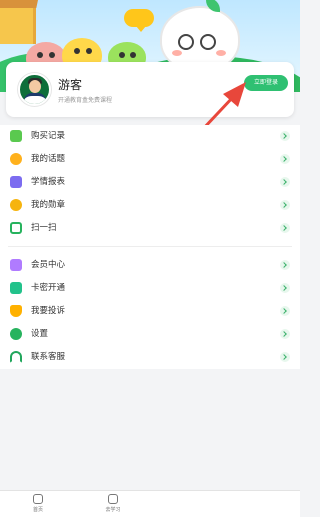 The height and width of the screenshot is (517, 320). I want to click on profile-subtitle: 开通教育盒免费课程, so click(85, 100).